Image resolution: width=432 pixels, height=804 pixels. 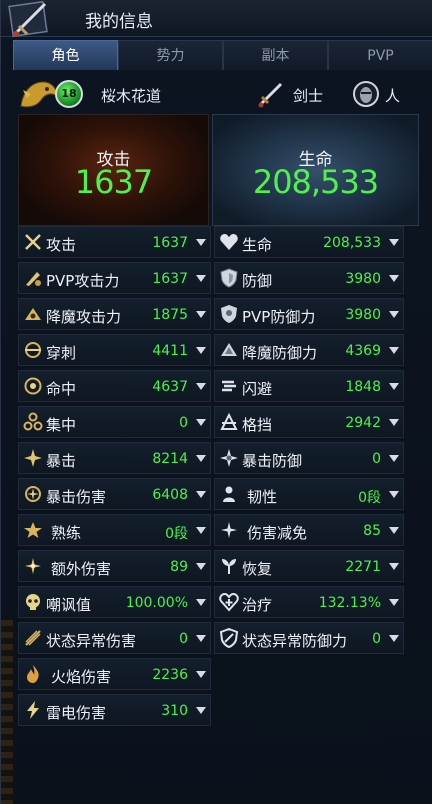 What do you see at coordinates (114, 350) in the screenshot?
I see `stat-row-pierce: 穿刺 4411` at bounding box center [114, 350].